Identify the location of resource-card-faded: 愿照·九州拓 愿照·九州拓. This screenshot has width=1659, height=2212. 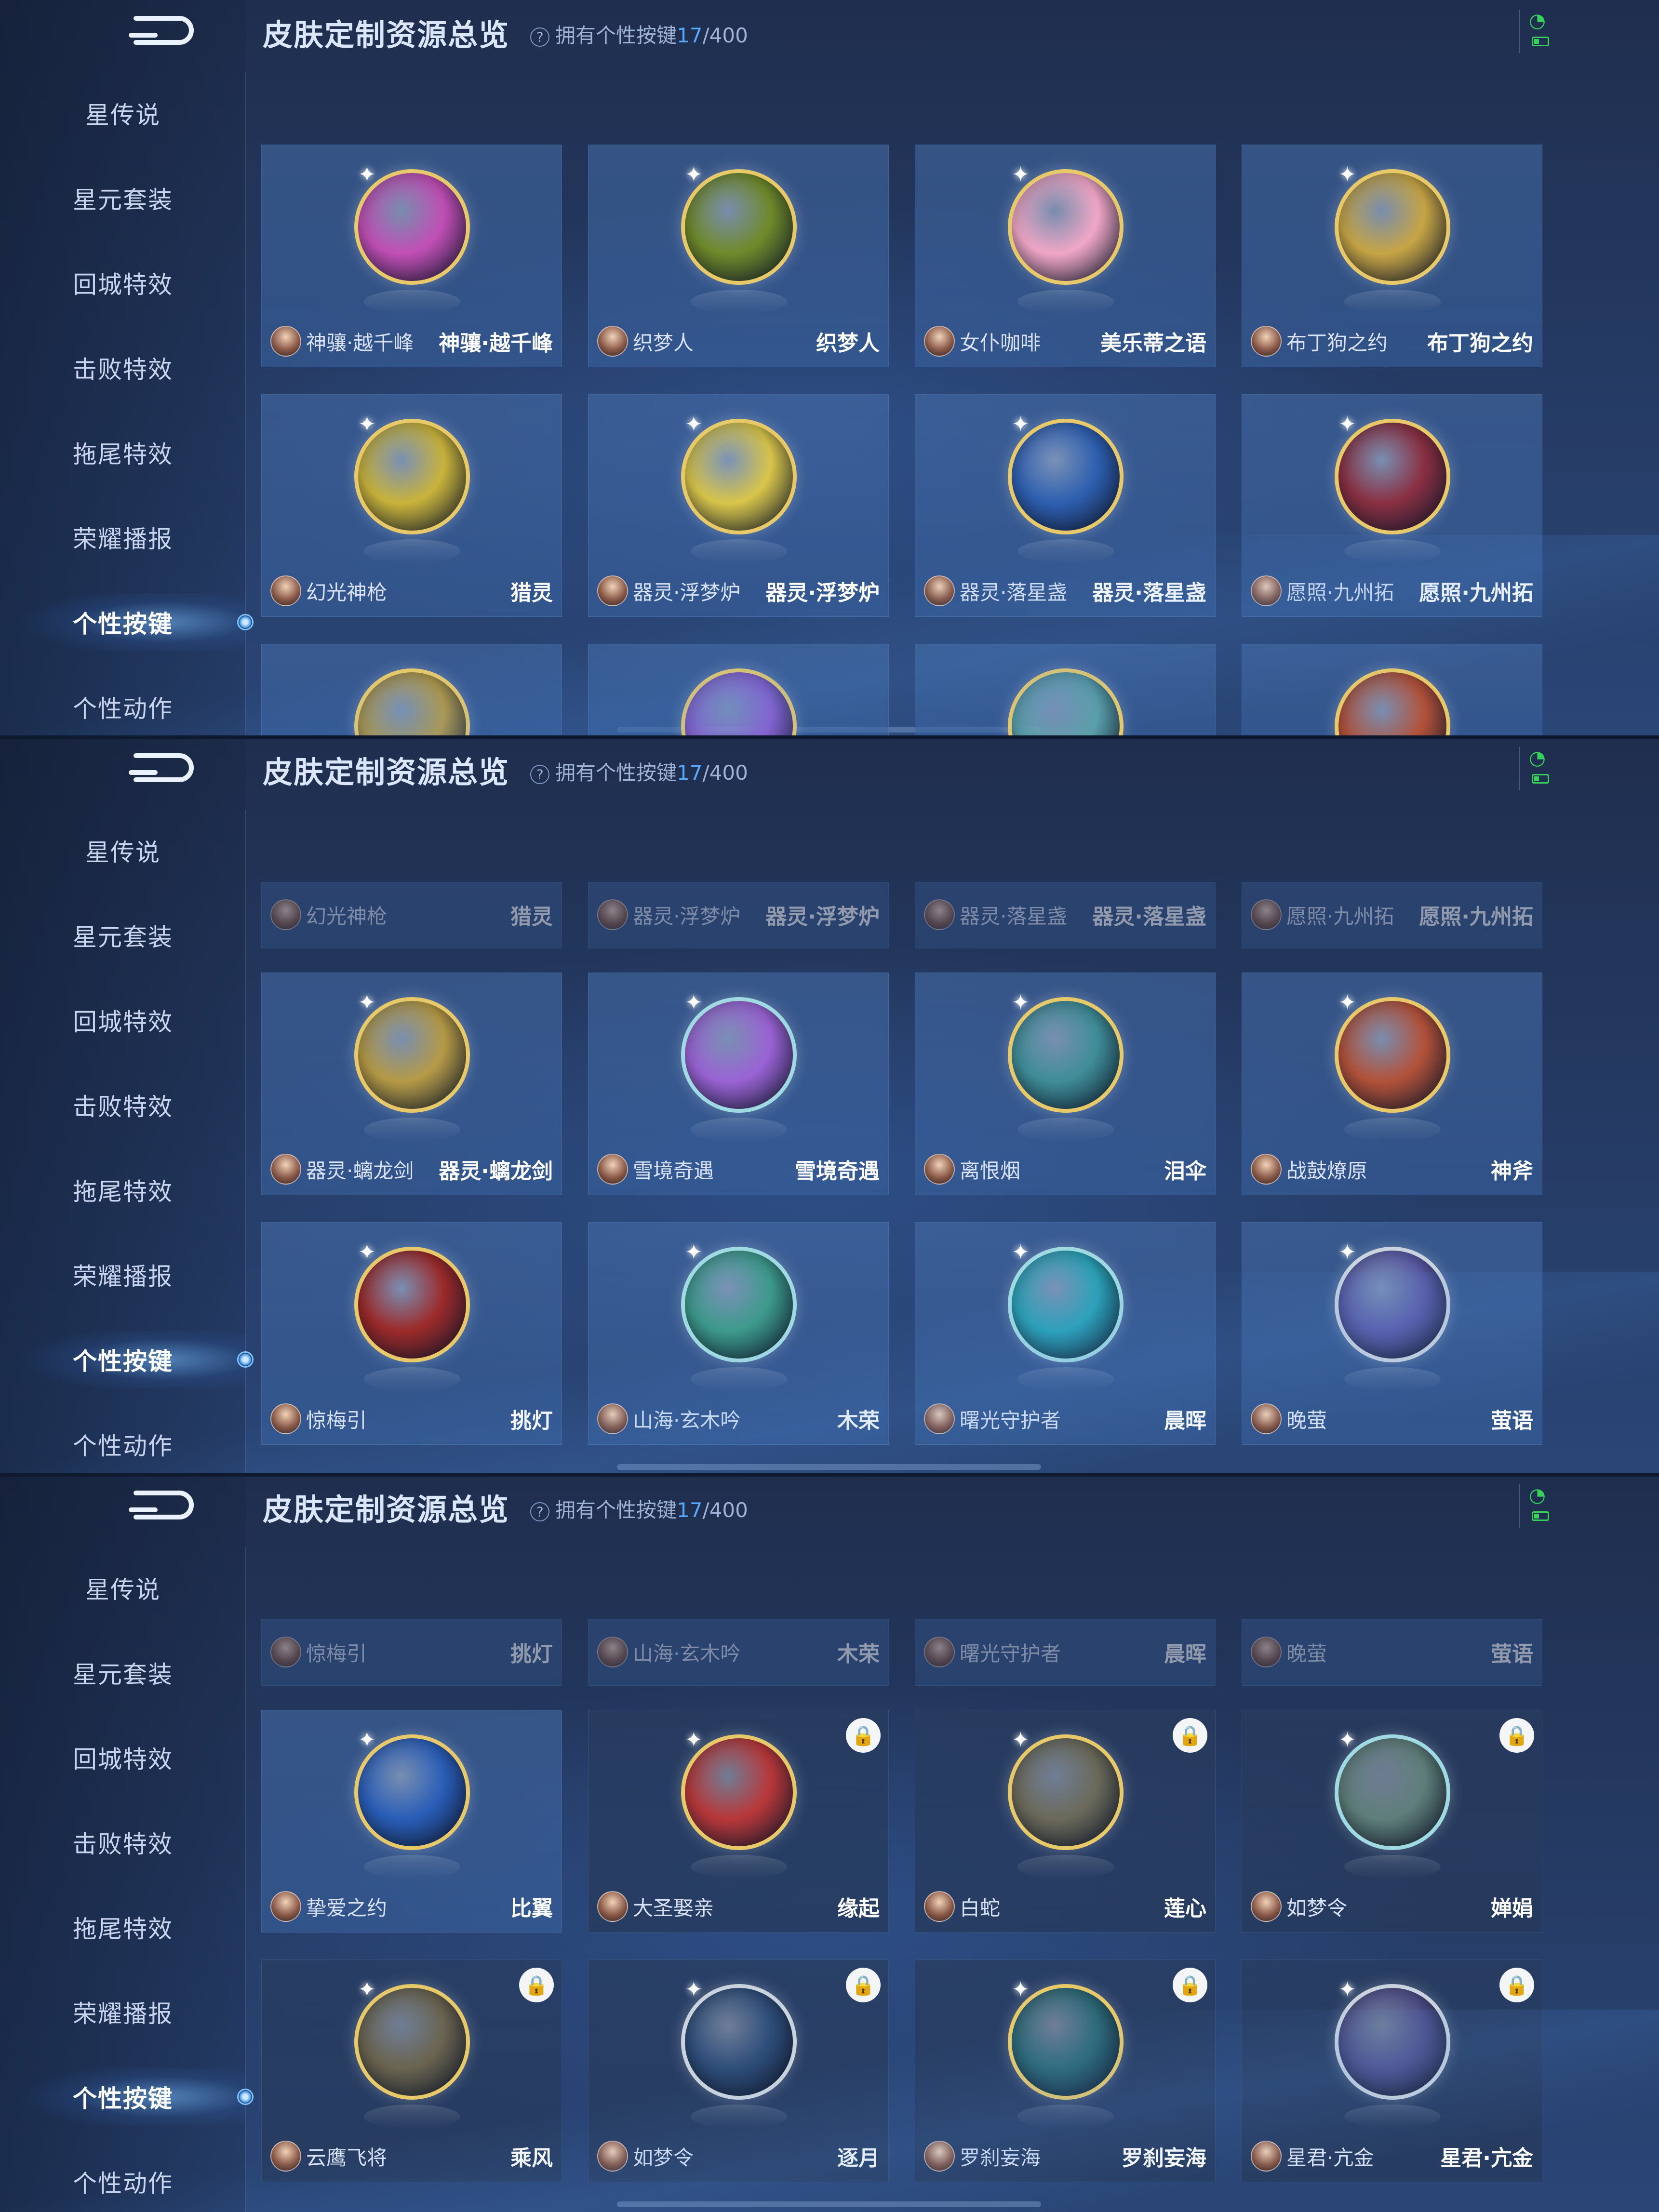
(1392, 915).